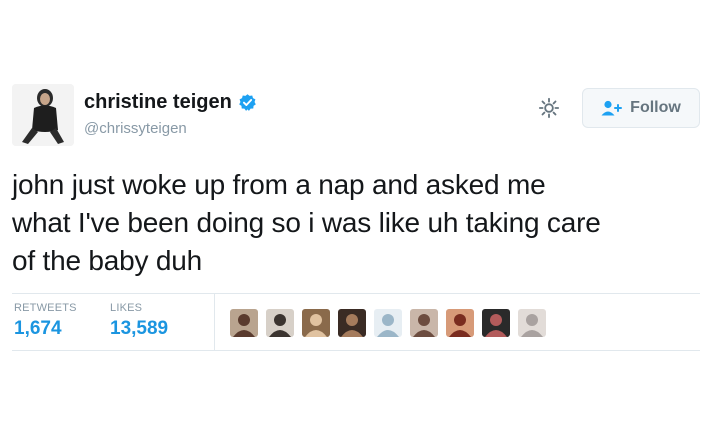 The height and width of the screenshot is (432, 720). I want to click on user-handle: @chrissyteigen, so click(135, 128).